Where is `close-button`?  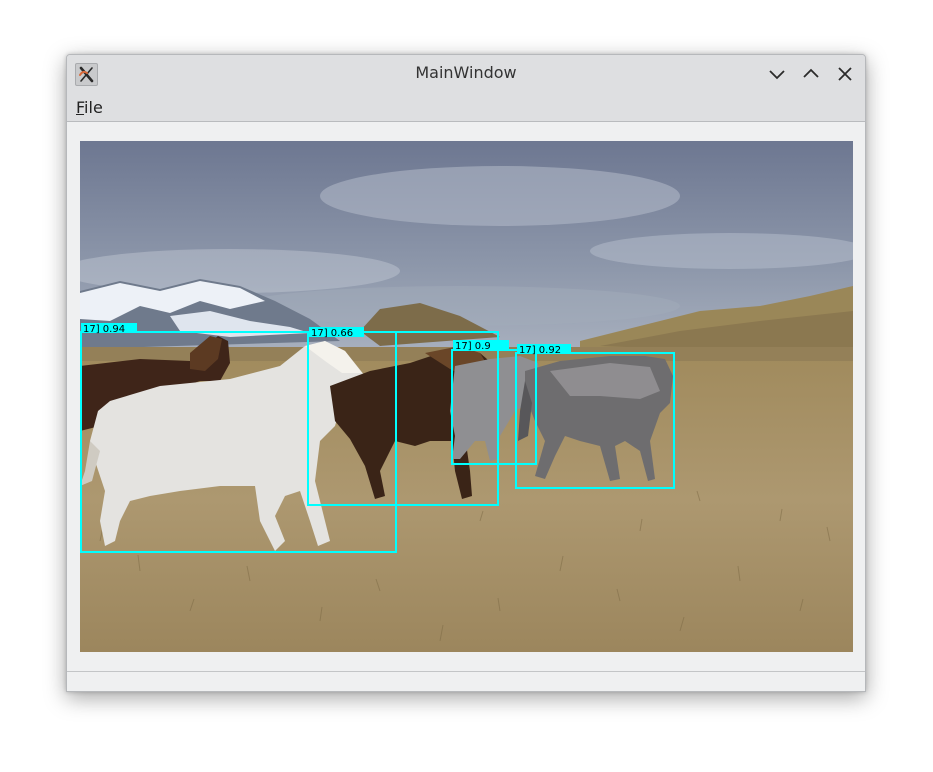
close-button is located at coordinates (845, 74).